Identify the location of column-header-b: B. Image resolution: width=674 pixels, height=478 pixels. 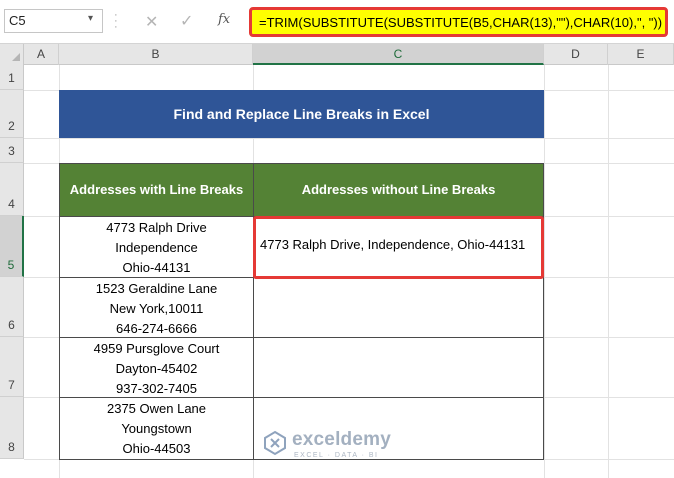
(156, 54).